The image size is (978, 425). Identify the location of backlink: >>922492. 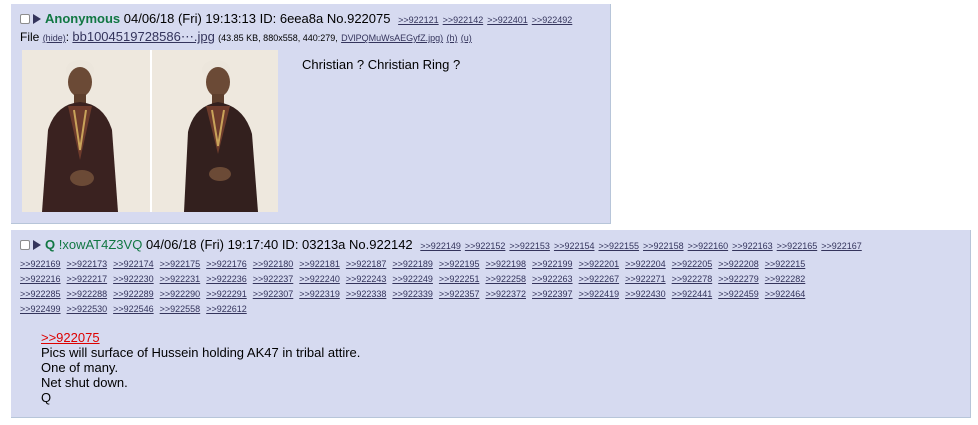
(552, 20).